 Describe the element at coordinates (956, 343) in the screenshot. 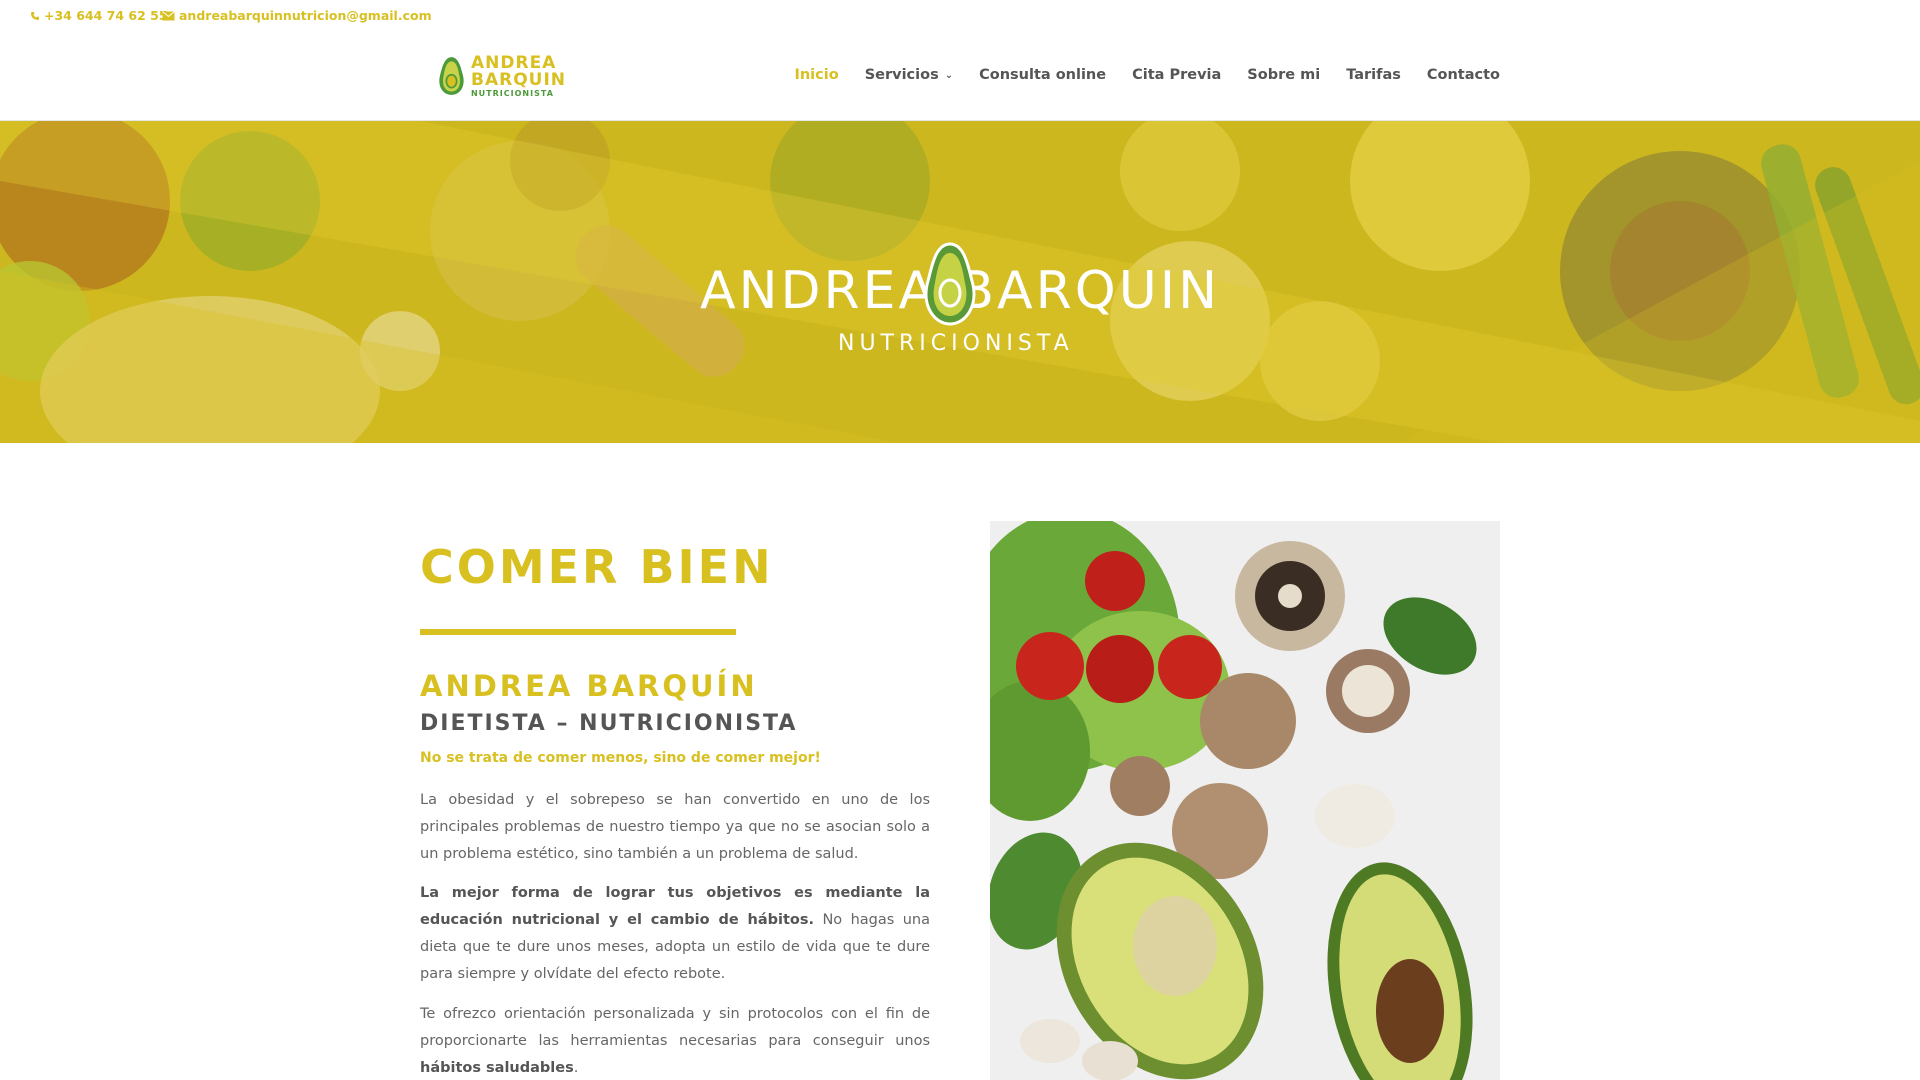

I see `hero-subtitle: NUTRICIONISTA` at that location.